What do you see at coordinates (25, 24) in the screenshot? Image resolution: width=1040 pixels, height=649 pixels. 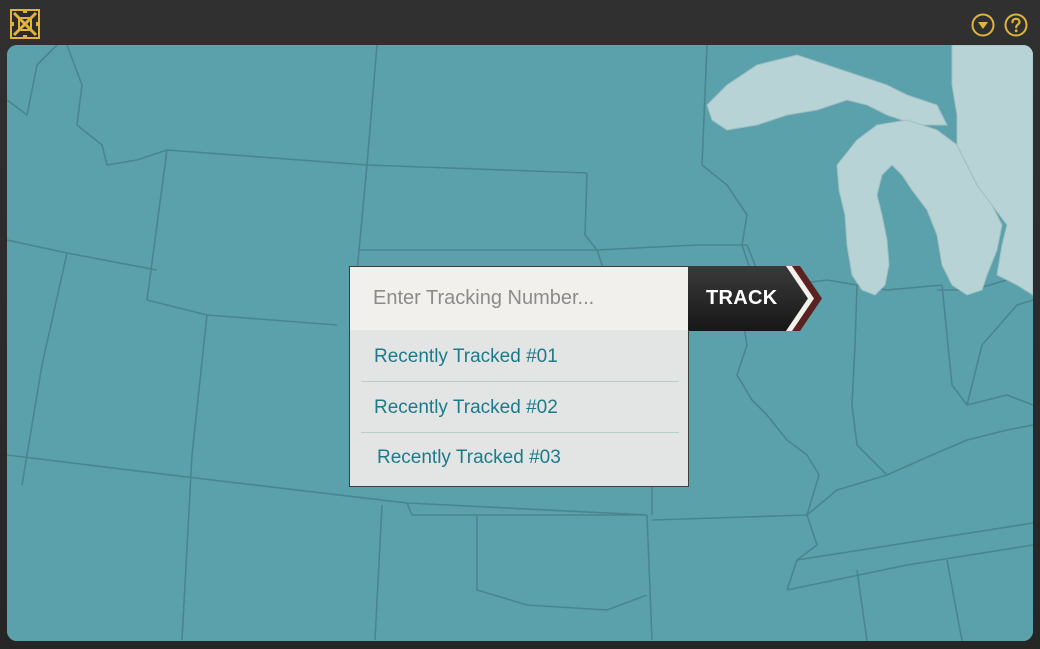 I see `box-cross-logo-icon` at bounding box center [25, 24].